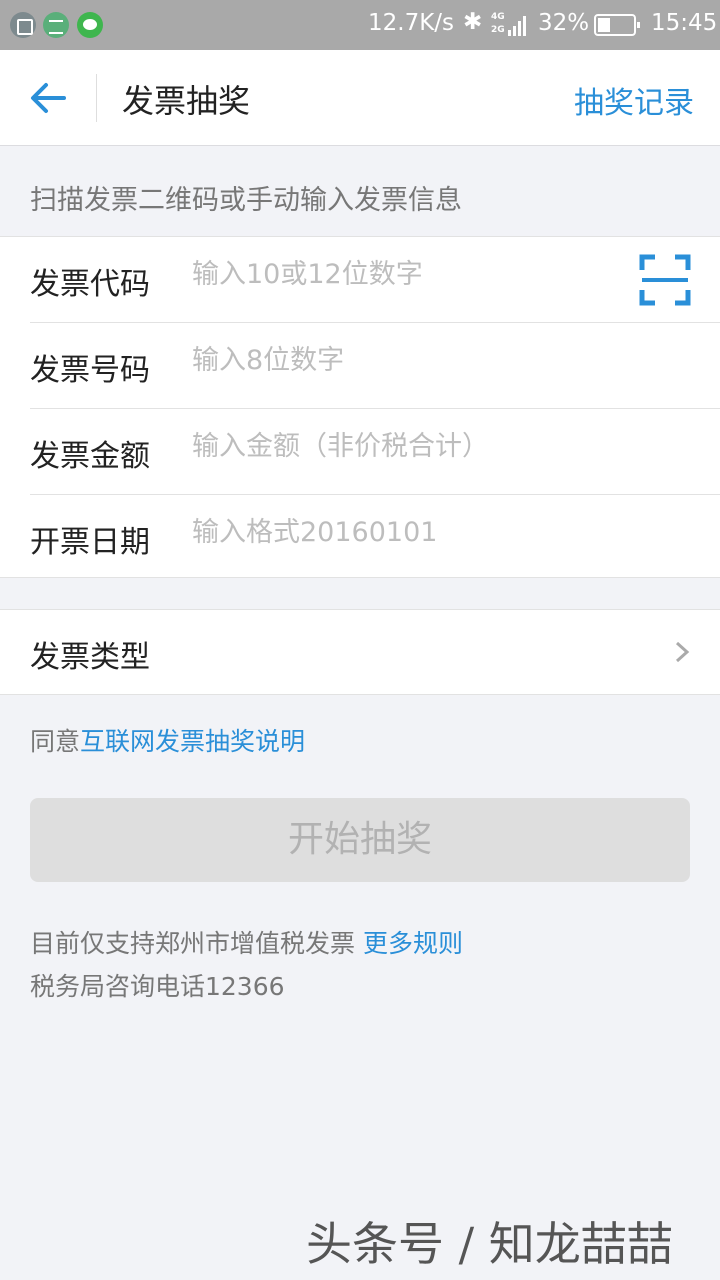  What do you see at coordinates (186, 101) in the screenshot?
I see `page-title: 发票抽奖` at bounding box center [186, 101].